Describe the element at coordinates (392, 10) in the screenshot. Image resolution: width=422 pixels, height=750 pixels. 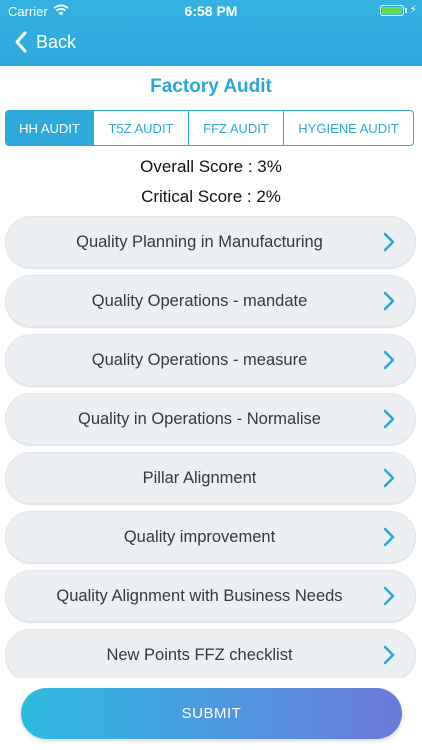
I see `battery-icon` at that location.